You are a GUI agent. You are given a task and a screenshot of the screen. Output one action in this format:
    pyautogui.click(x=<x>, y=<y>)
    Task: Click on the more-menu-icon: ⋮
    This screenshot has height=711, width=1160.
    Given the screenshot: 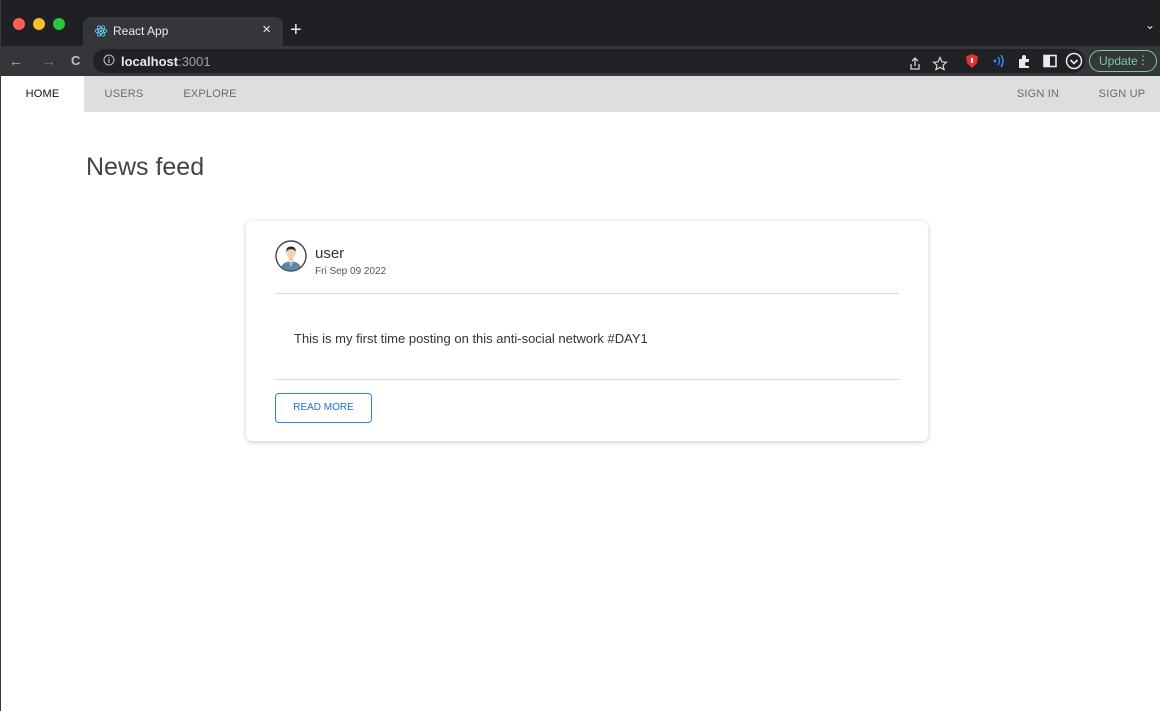 What is the action you would take?
    pyautogui.click(x=1143, y=60)
    